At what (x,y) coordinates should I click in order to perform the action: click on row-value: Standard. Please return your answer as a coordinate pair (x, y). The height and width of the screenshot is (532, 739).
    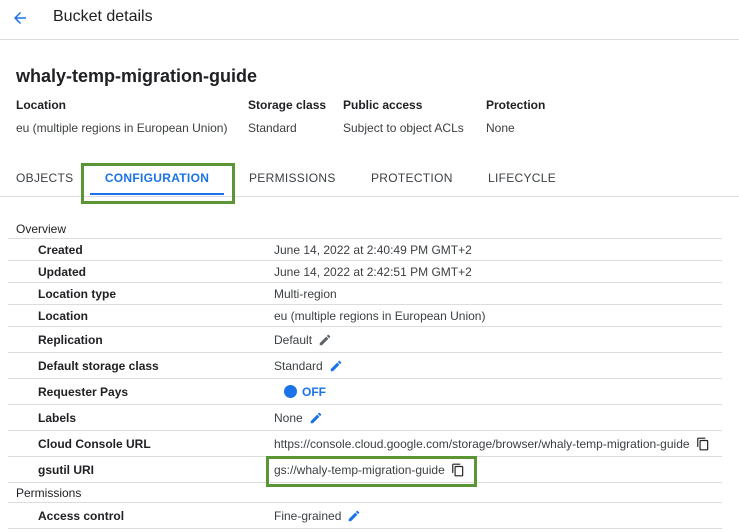
    Looking at the image, I should click on (308, 365).